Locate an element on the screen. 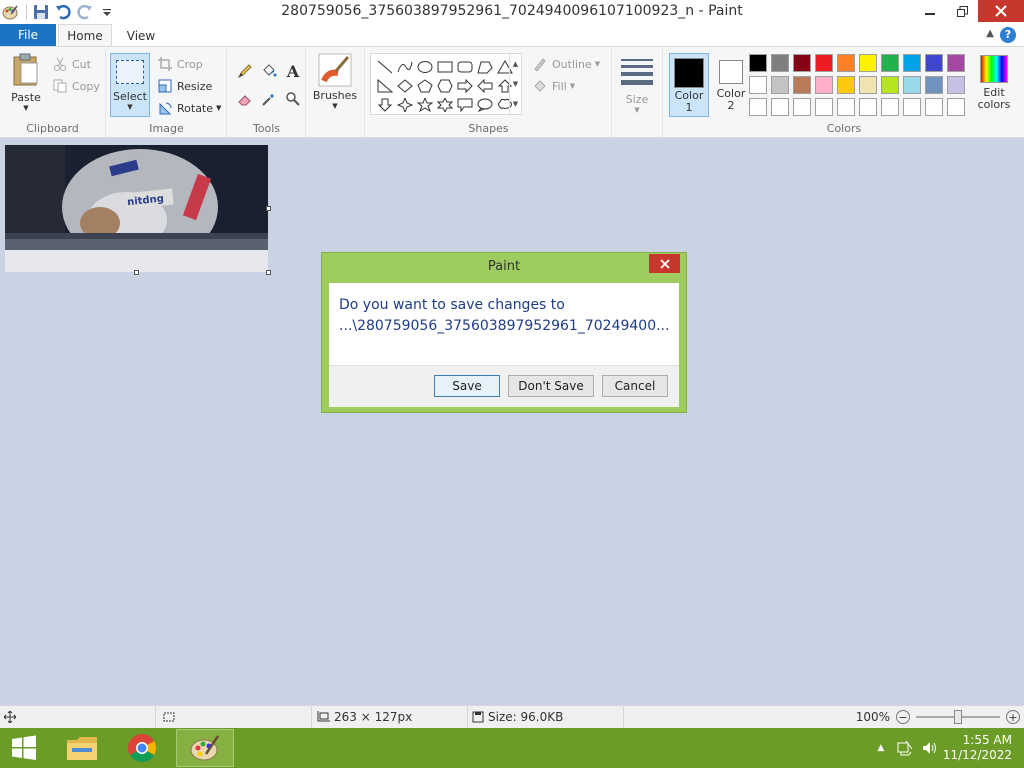 The height and width of the screenshot is (768, 1024). oval-callout-shape-icon is located at coordinates (485, 105).